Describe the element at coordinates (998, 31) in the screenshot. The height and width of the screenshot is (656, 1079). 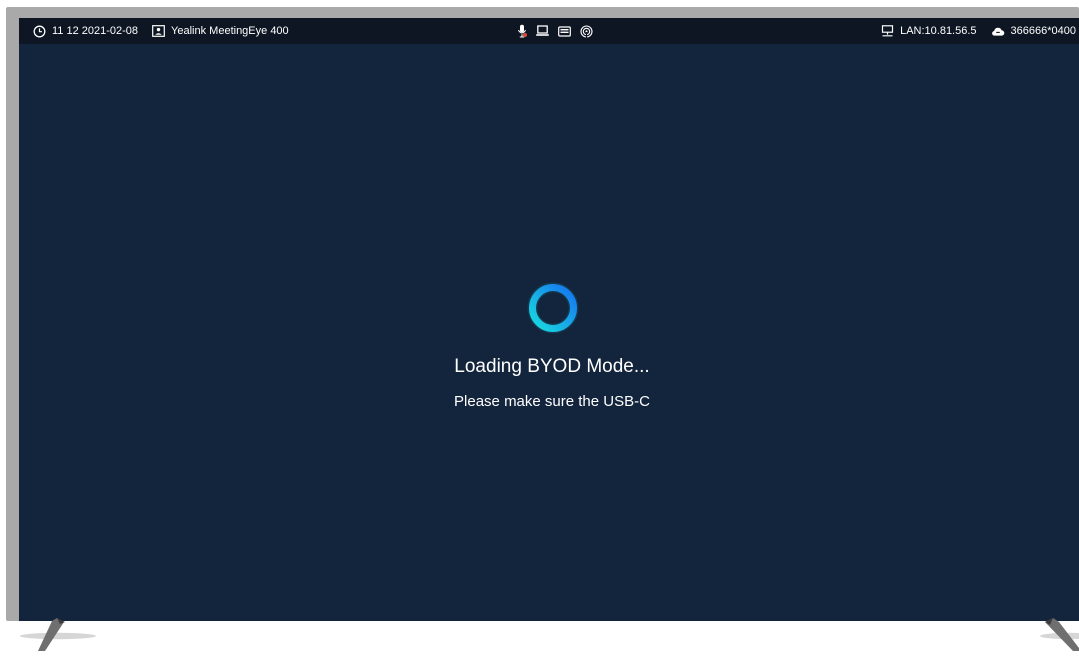
I see `cloud-icon` at that location.